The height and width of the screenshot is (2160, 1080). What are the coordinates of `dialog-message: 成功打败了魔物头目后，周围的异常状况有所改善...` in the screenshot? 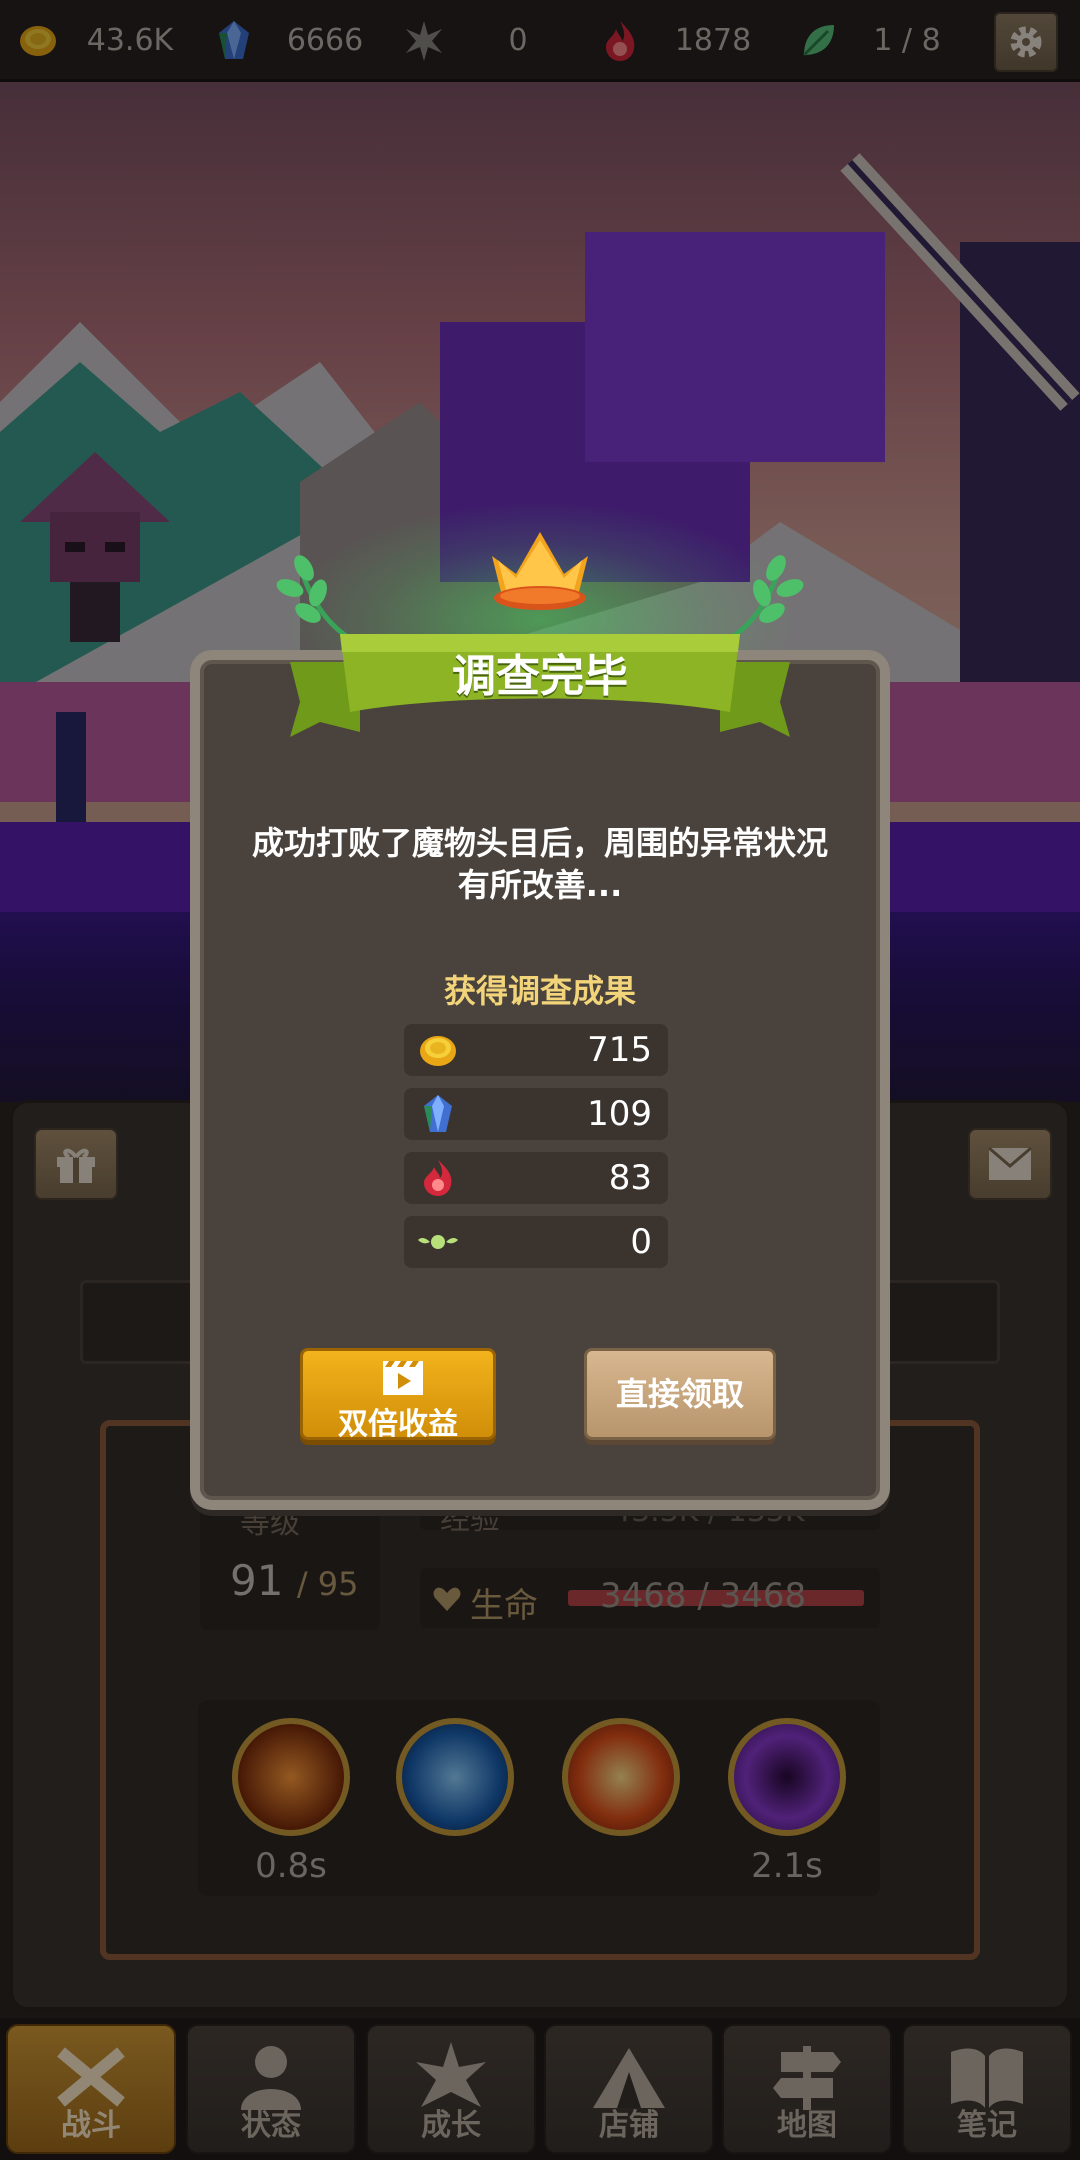 It's located at (539, 864).